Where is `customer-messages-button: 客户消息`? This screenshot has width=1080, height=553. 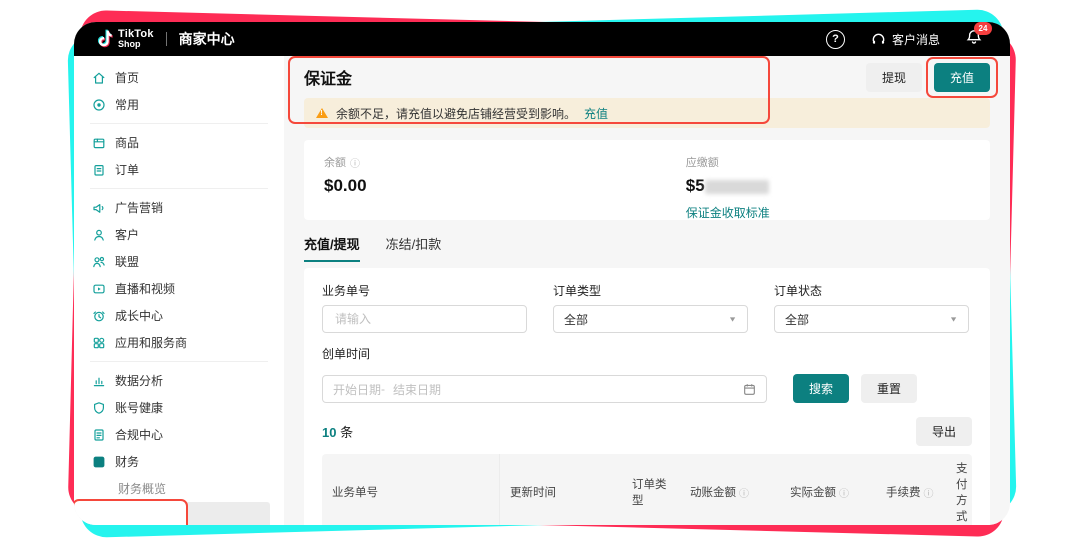
customer-messages-button: 客户消息 is located at coordinates (905, 39).